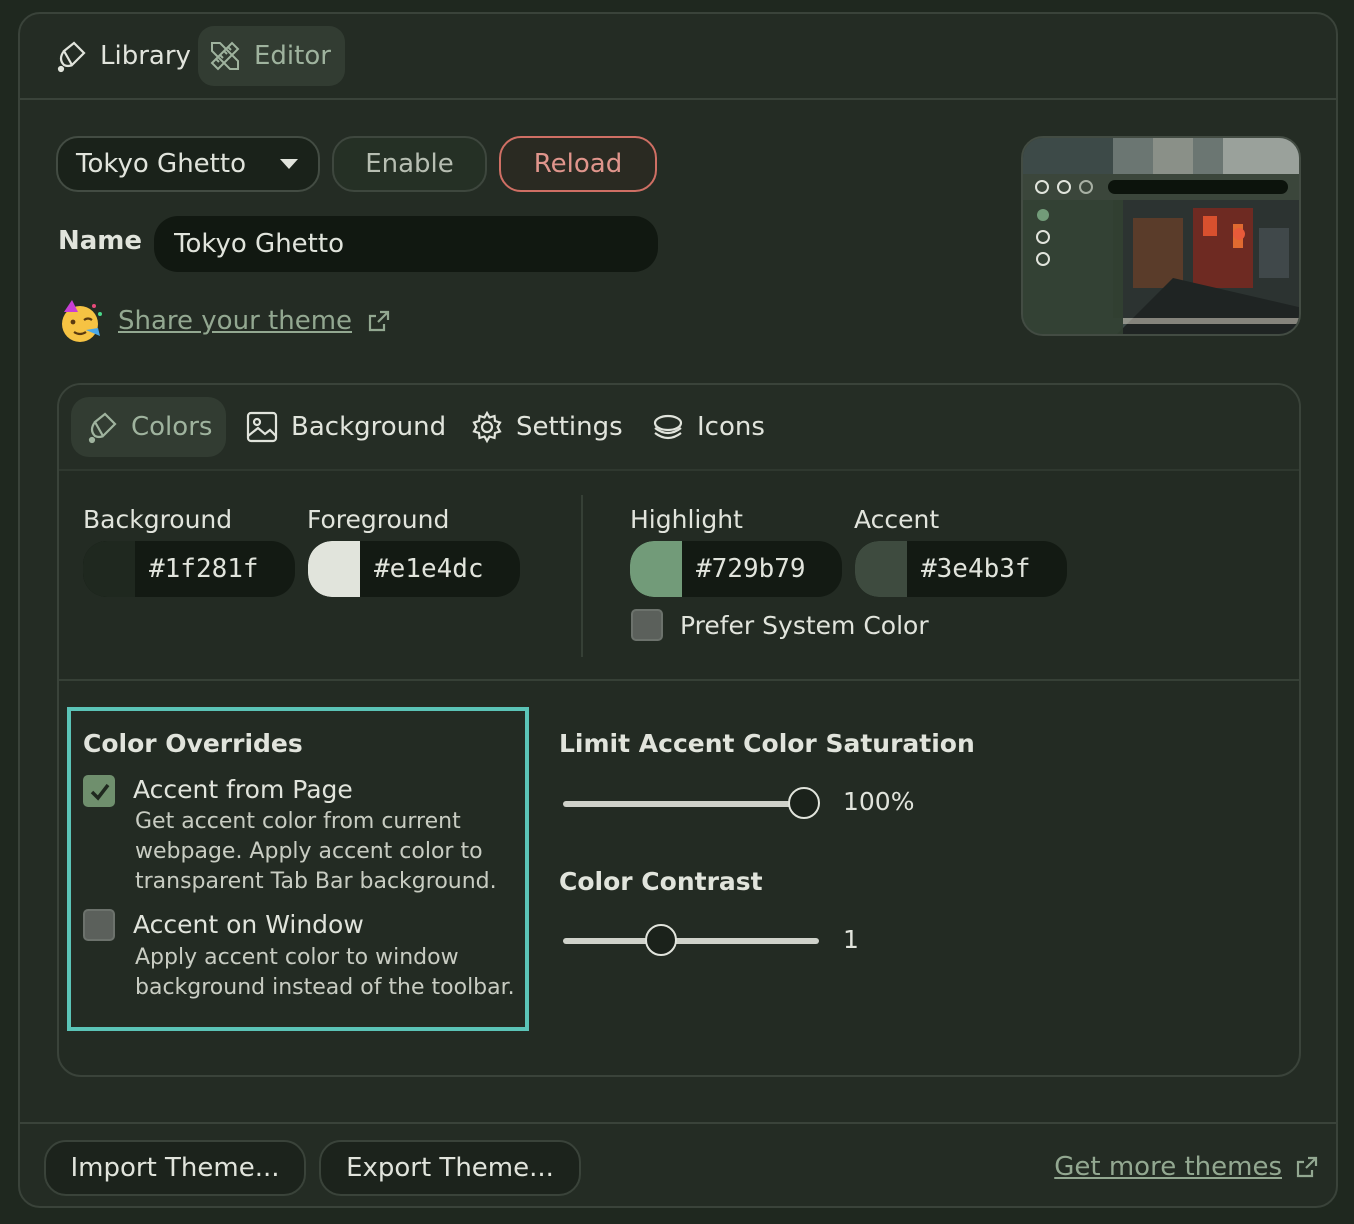  What do you see at coordinates (731, 427) in the screenshot?
I see `tab-icons-label: Icons` at bounding box center [731, 427].